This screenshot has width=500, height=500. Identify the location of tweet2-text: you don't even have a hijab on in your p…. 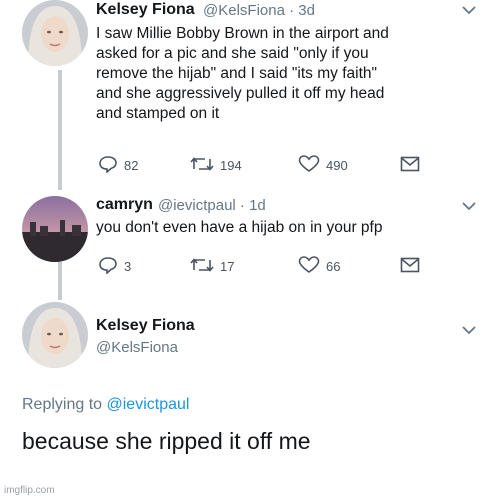
(239, 227).